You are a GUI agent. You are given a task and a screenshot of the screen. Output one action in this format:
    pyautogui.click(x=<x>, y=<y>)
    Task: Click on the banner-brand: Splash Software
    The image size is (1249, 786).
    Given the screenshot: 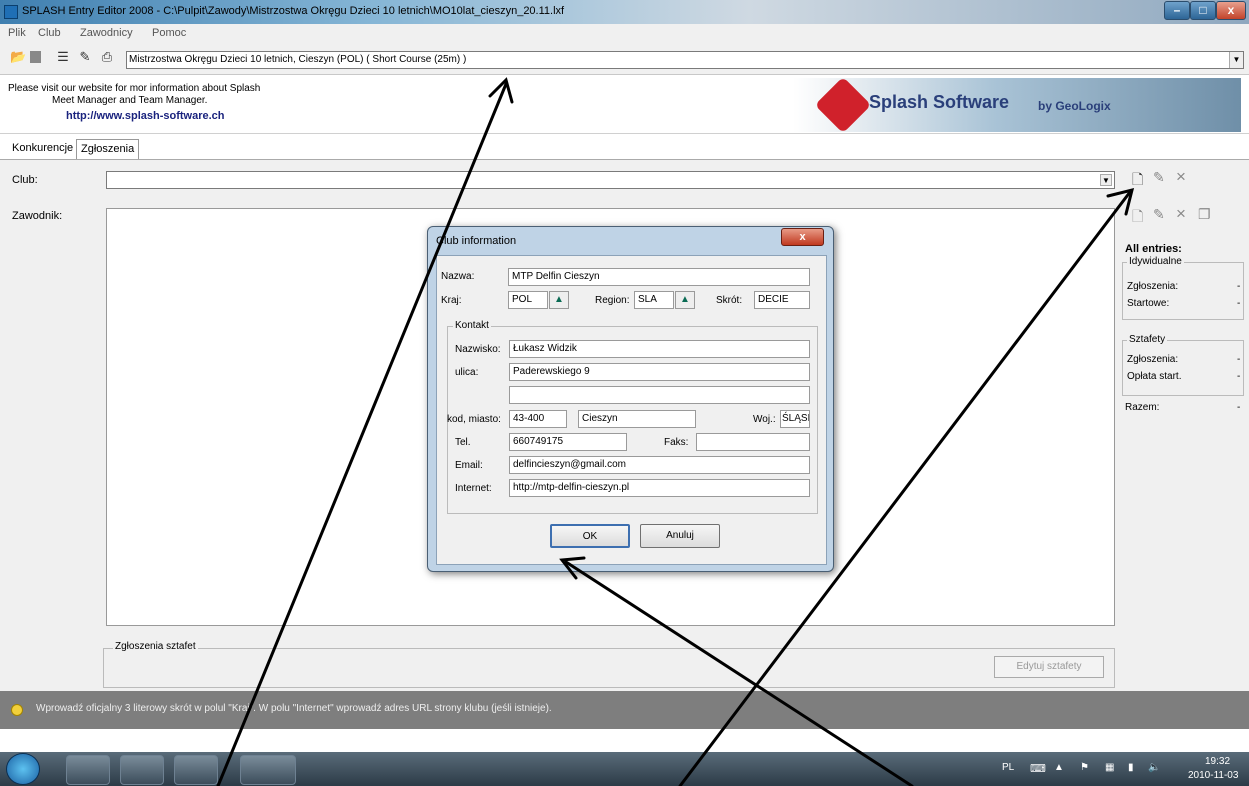 What is the action you would take?
    pyautogui.click(x=939, y=102)
    